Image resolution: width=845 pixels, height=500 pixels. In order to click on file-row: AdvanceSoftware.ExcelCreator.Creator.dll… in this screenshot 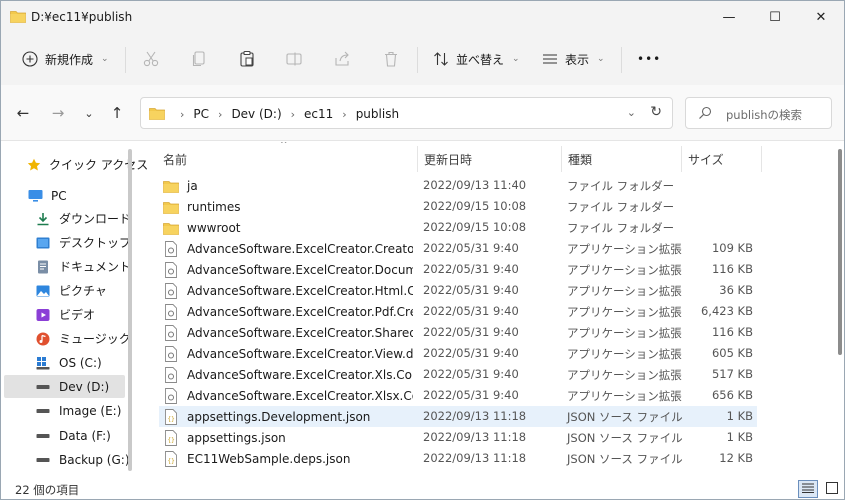, I will do `click(458, 248)`.